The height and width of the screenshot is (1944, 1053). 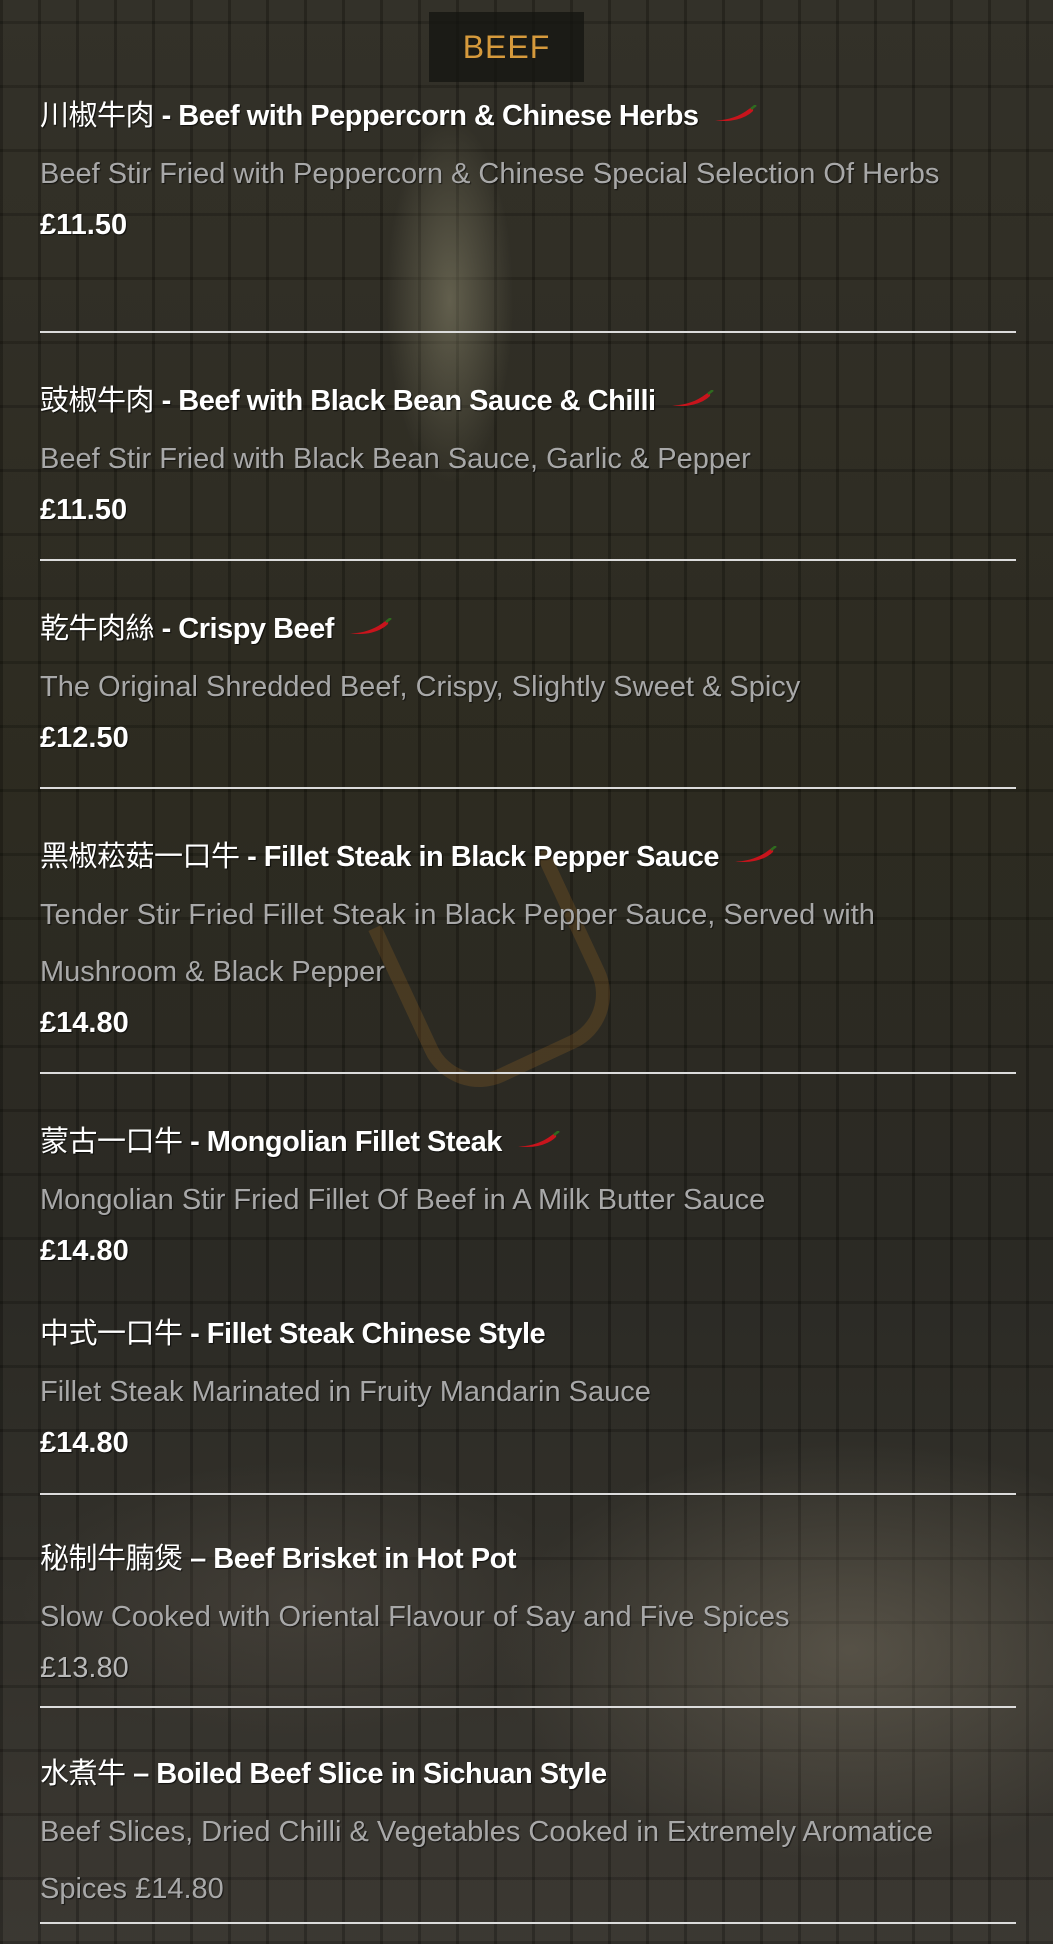 What do you see at coordinates (84, 738) in the screenshot?
I see `menu-item-price: £12.50` at bounding box center [84, 738].